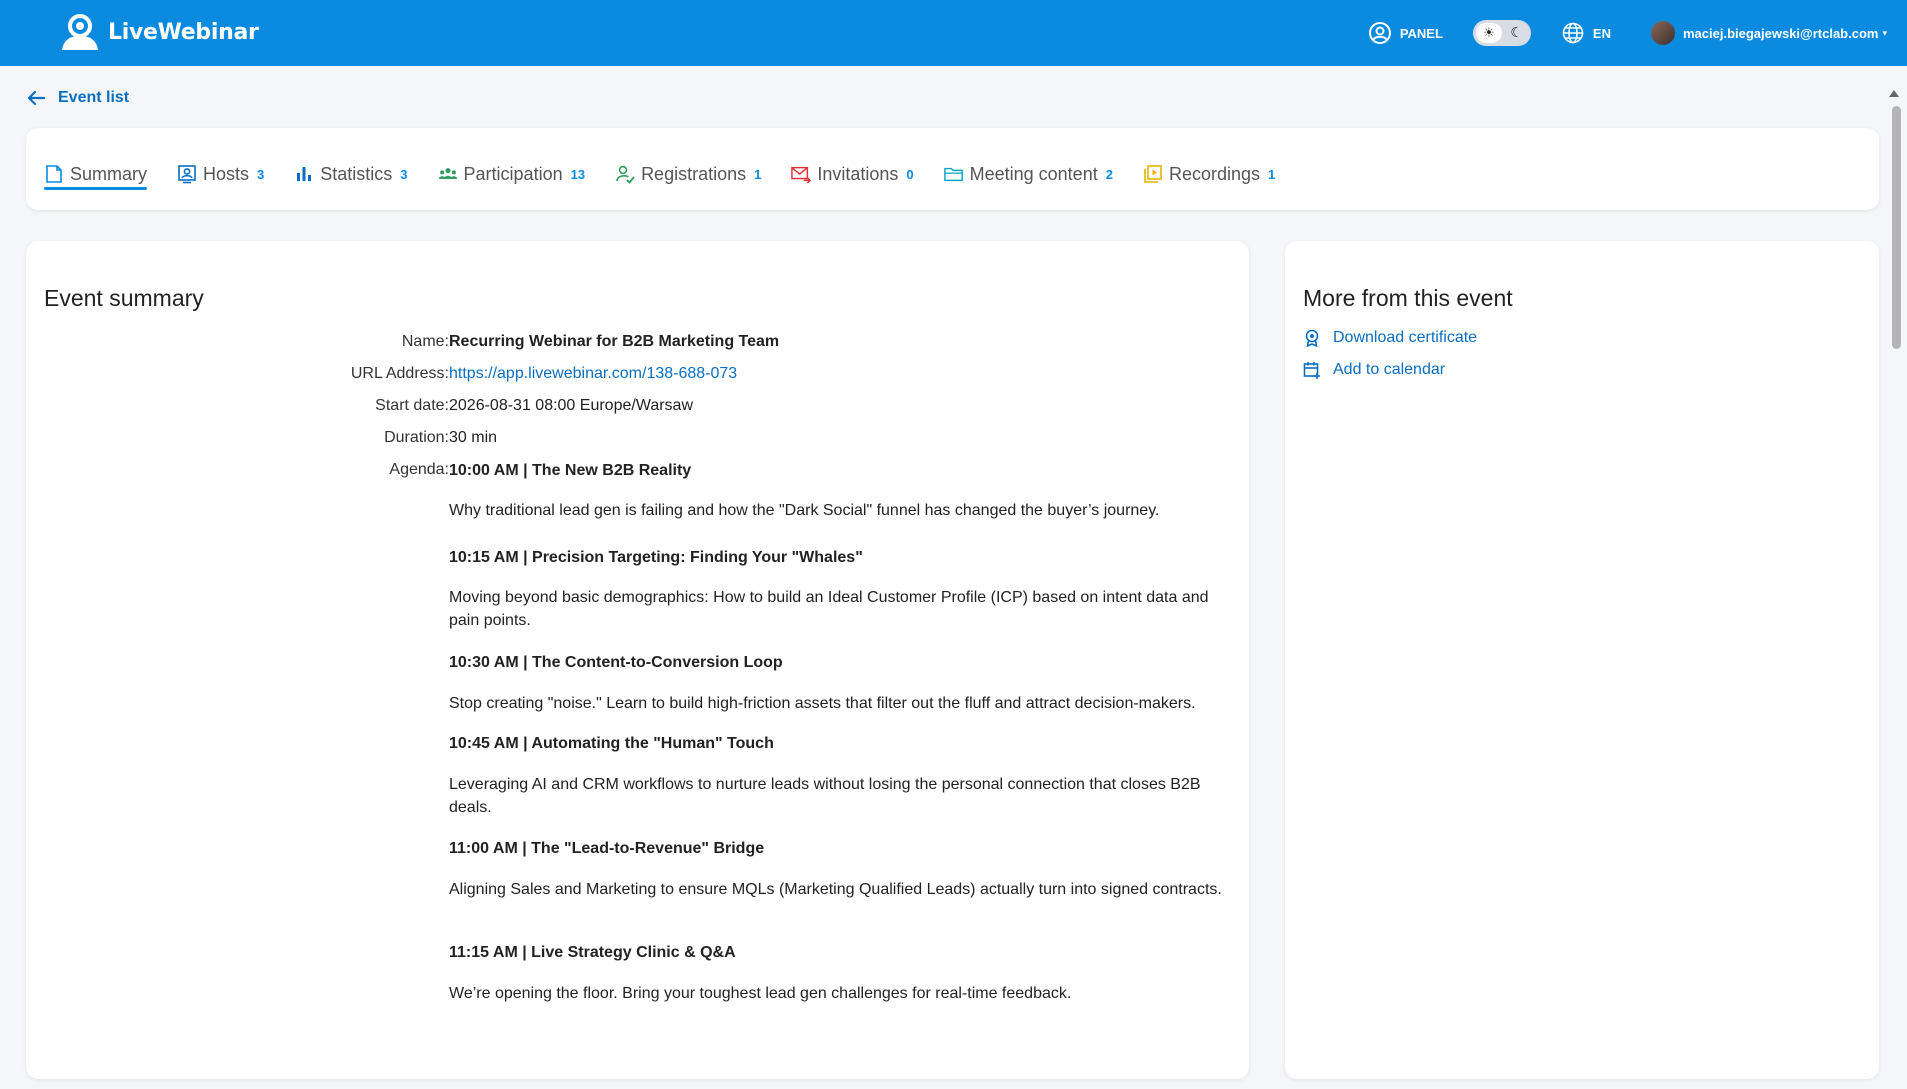 The width and height of the screenshot is (1907, 1089). Describe the element at coordinates (1408, 298) in the screenshot. I see `more-from-event-title: More from this event` at that location.